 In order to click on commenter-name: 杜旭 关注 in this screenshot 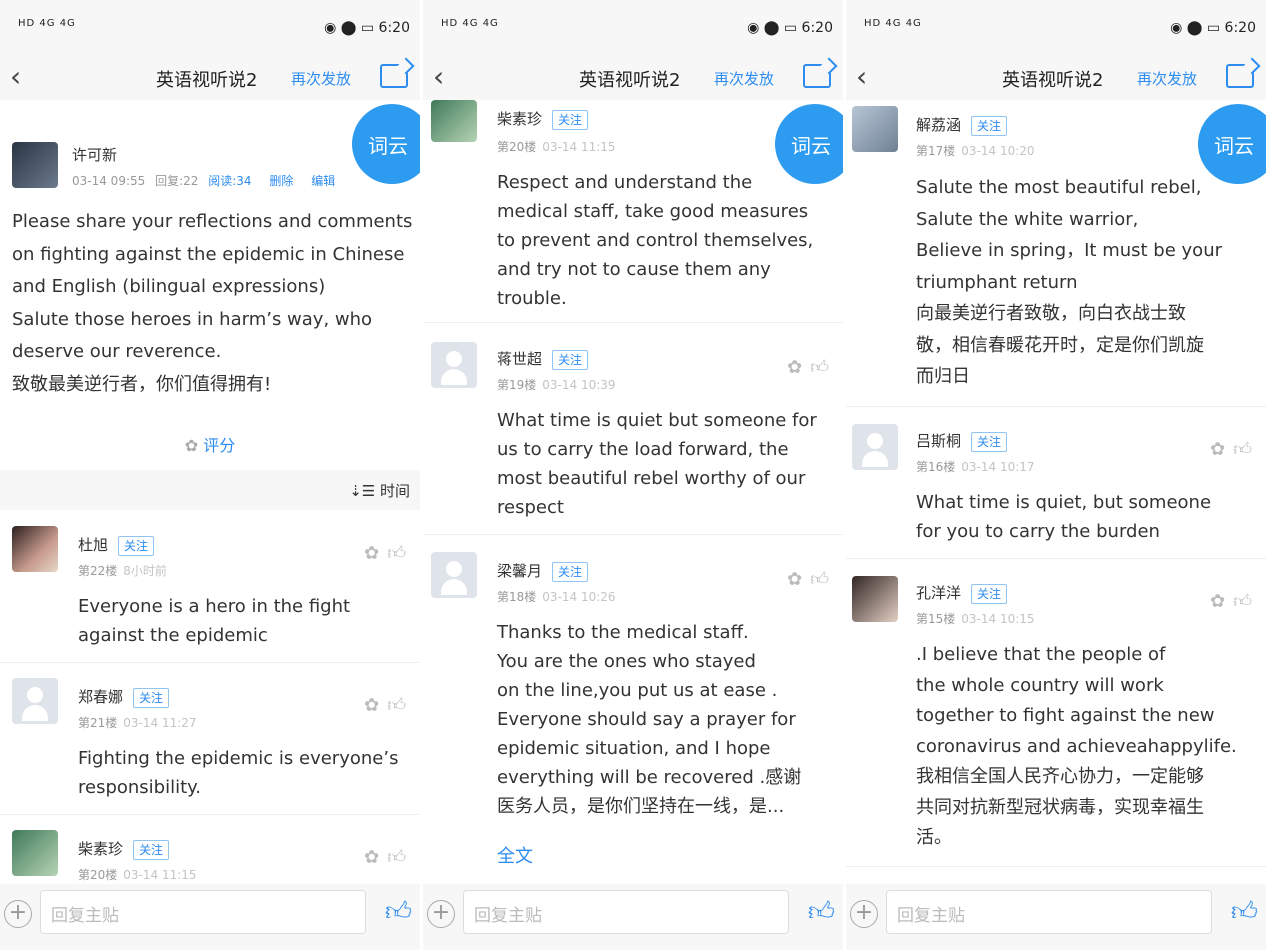, I will do `click(116, 545)`.